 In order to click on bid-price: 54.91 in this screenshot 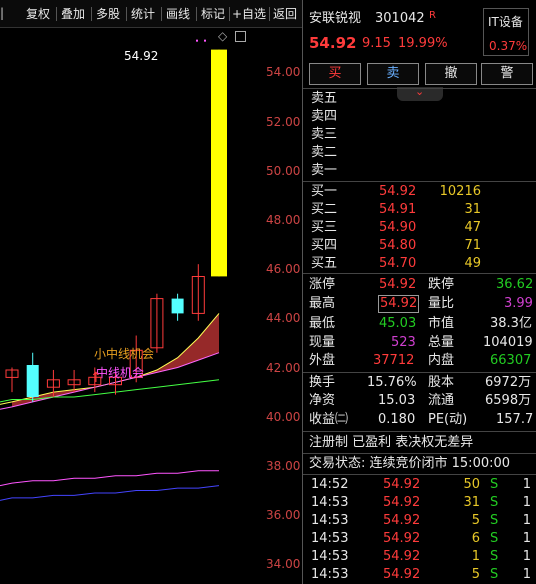, I will do `click(398, 209)`.